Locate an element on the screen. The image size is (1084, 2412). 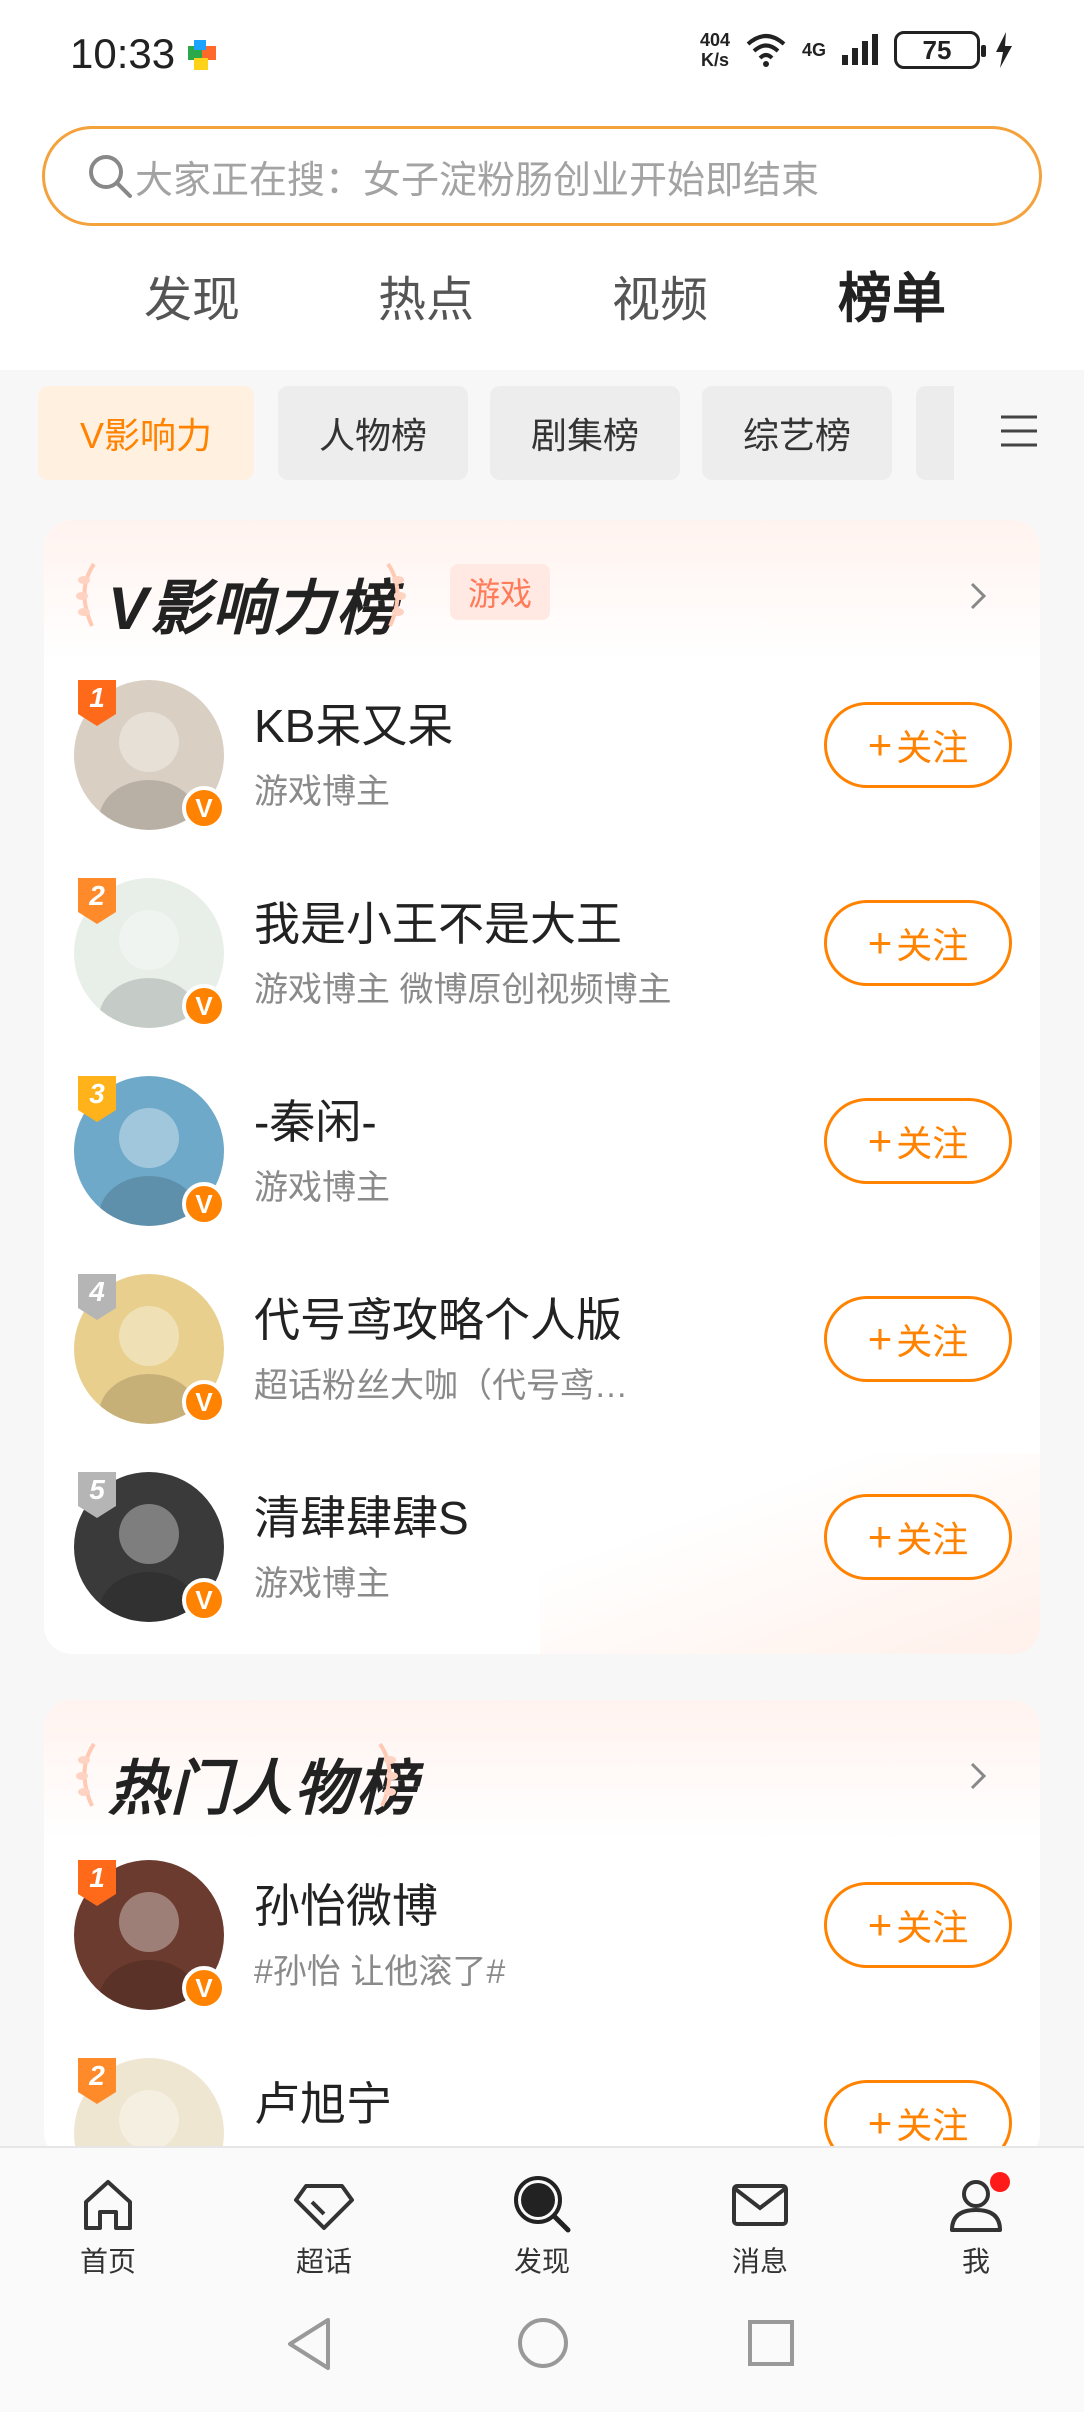
charging-icon is located at coordinates (1004, 50).